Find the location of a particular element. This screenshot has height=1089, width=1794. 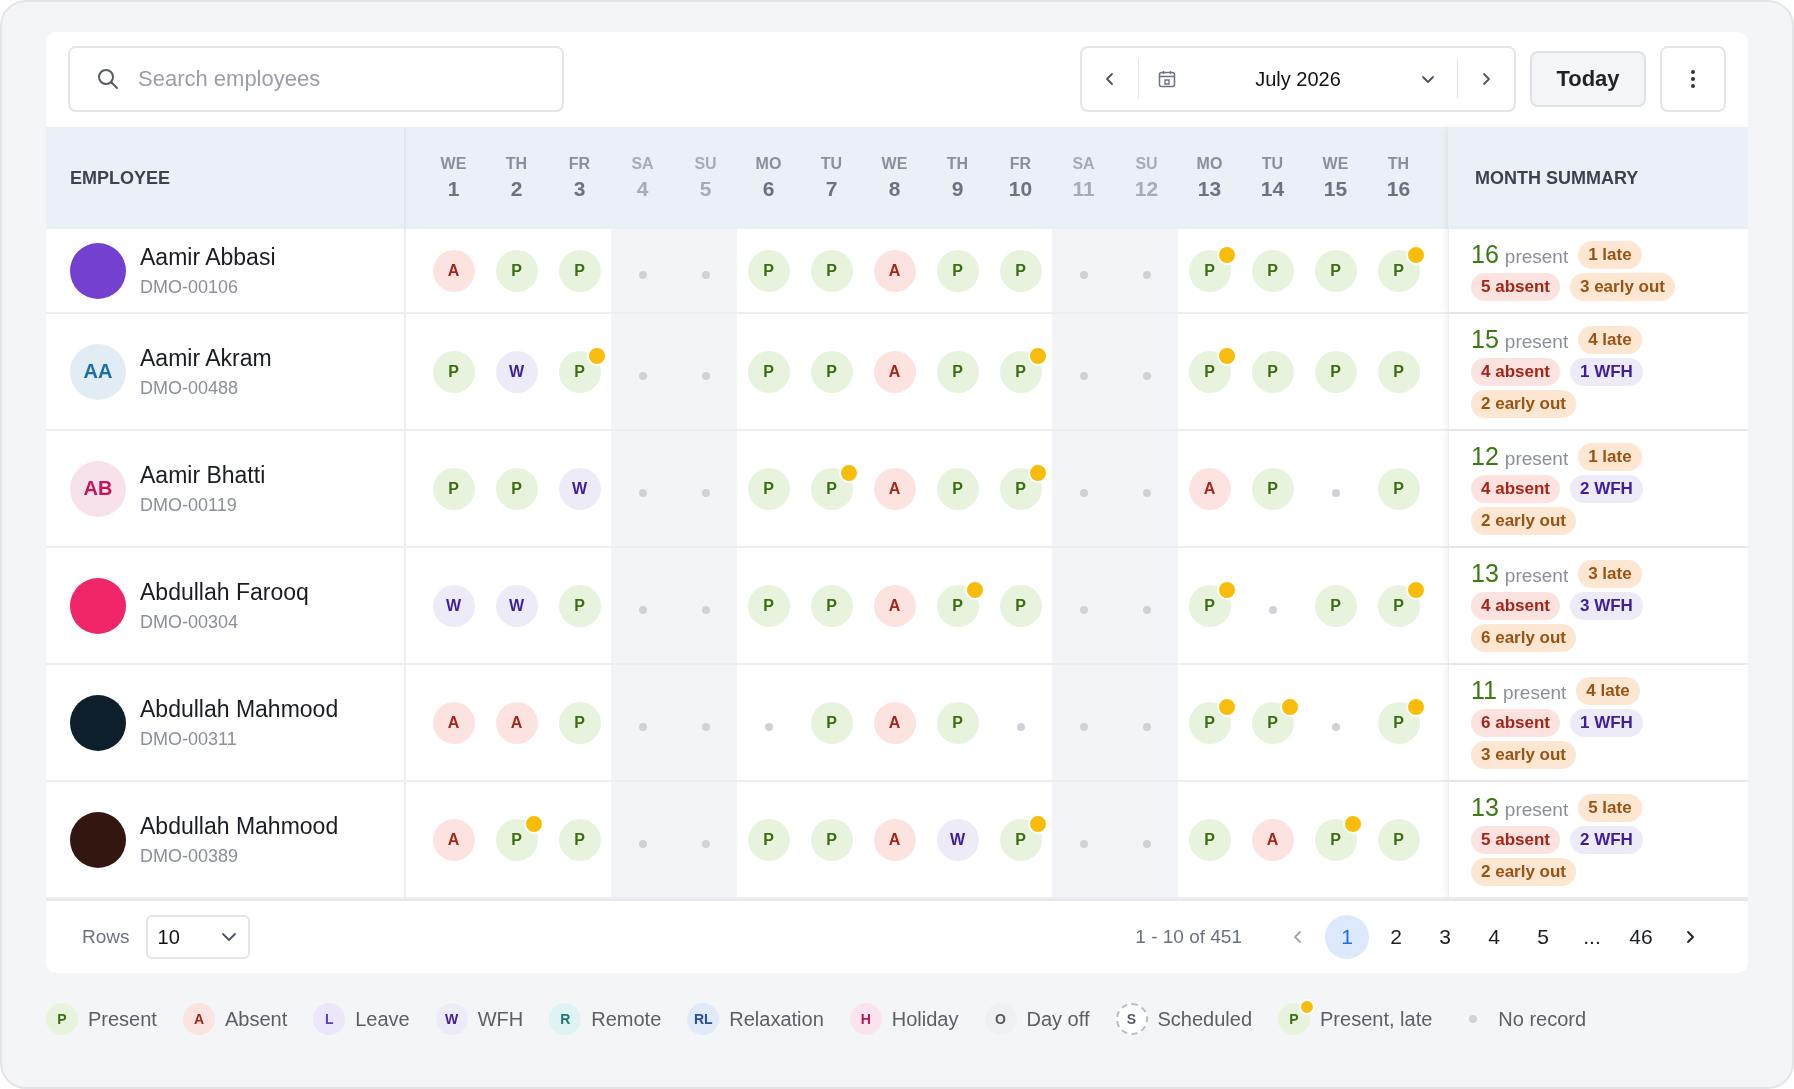

day-header: TU 7 is located at coordinates (831, 178).